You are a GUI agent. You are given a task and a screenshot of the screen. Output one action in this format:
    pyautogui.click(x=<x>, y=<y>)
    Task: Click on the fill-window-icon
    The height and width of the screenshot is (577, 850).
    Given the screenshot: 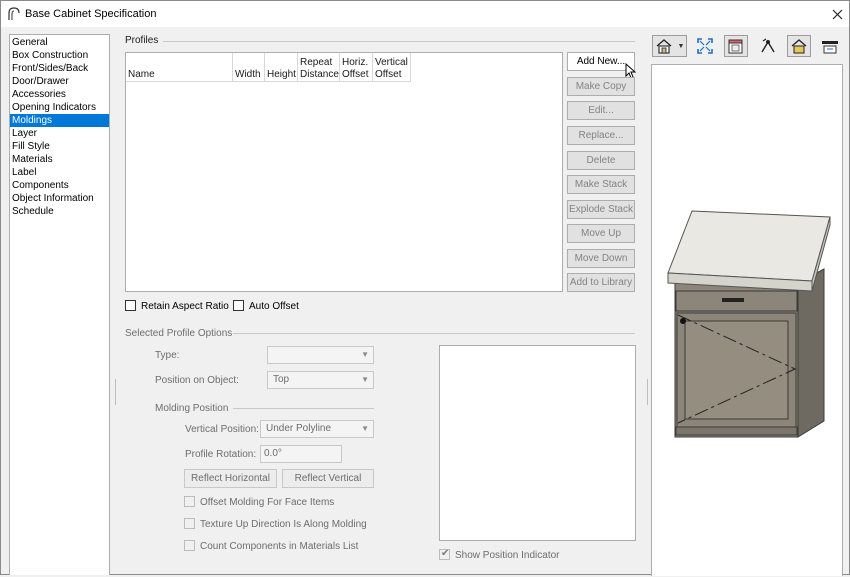 What is the action you would take?
    pyautogui.click(x=705, y=46)
    